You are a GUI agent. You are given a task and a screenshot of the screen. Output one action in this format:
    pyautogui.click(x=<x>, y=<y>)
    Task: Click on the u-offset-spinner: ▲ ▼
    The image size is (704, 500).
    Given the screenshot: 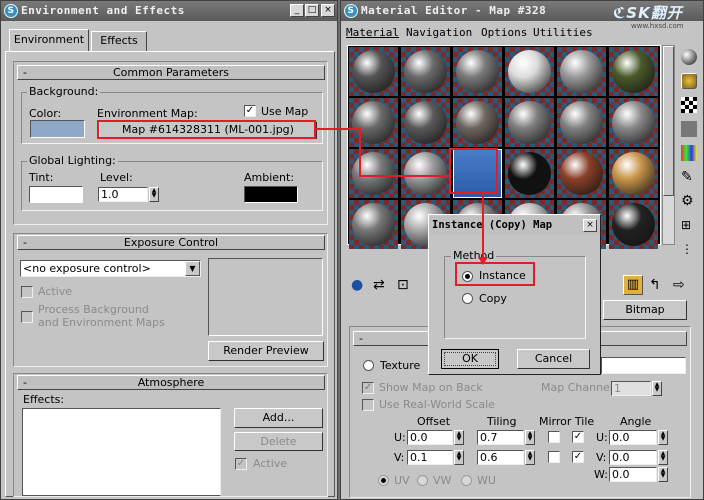 What is the action you would take?
    pyautogui.click(x=459, y=437)
    